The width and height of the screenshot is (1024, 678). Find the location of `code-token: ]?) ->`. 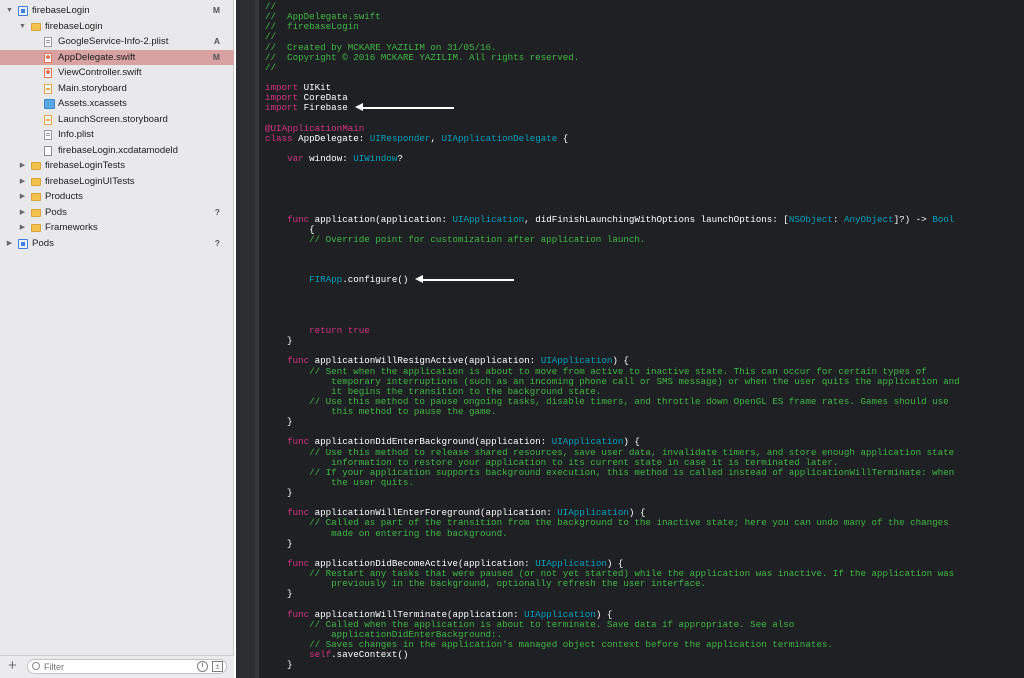

code-token: ]?) -> is located at coordinates (913, 219).